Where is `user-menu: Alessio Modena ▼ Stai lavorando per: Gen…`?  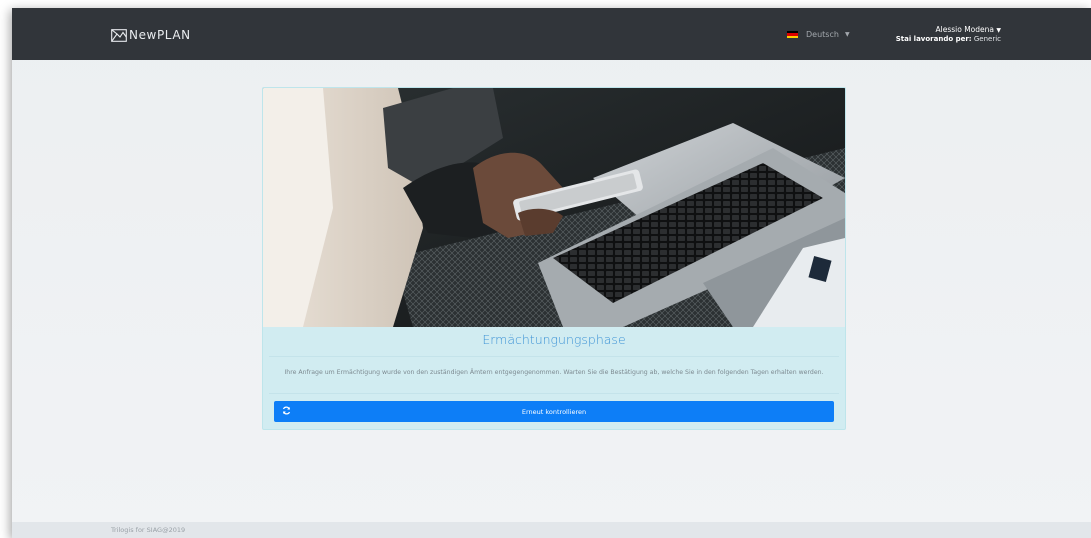
user-menu: Alessio Modena ▼ Stai lavorando per: Gen… is located at coordinates (948, 34).